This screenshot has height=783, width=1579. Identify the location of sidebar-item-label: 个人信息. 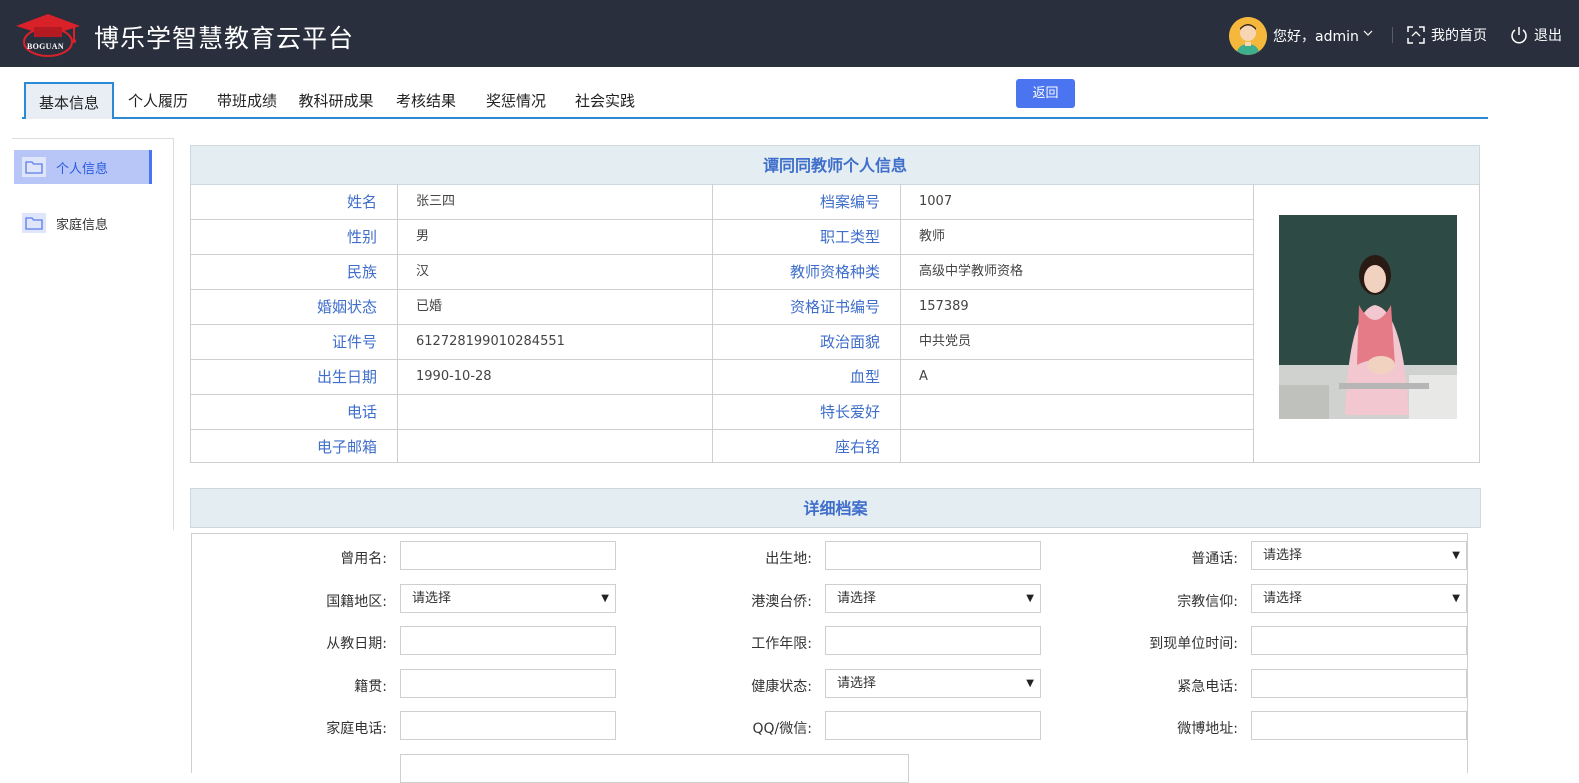
(82, 169).